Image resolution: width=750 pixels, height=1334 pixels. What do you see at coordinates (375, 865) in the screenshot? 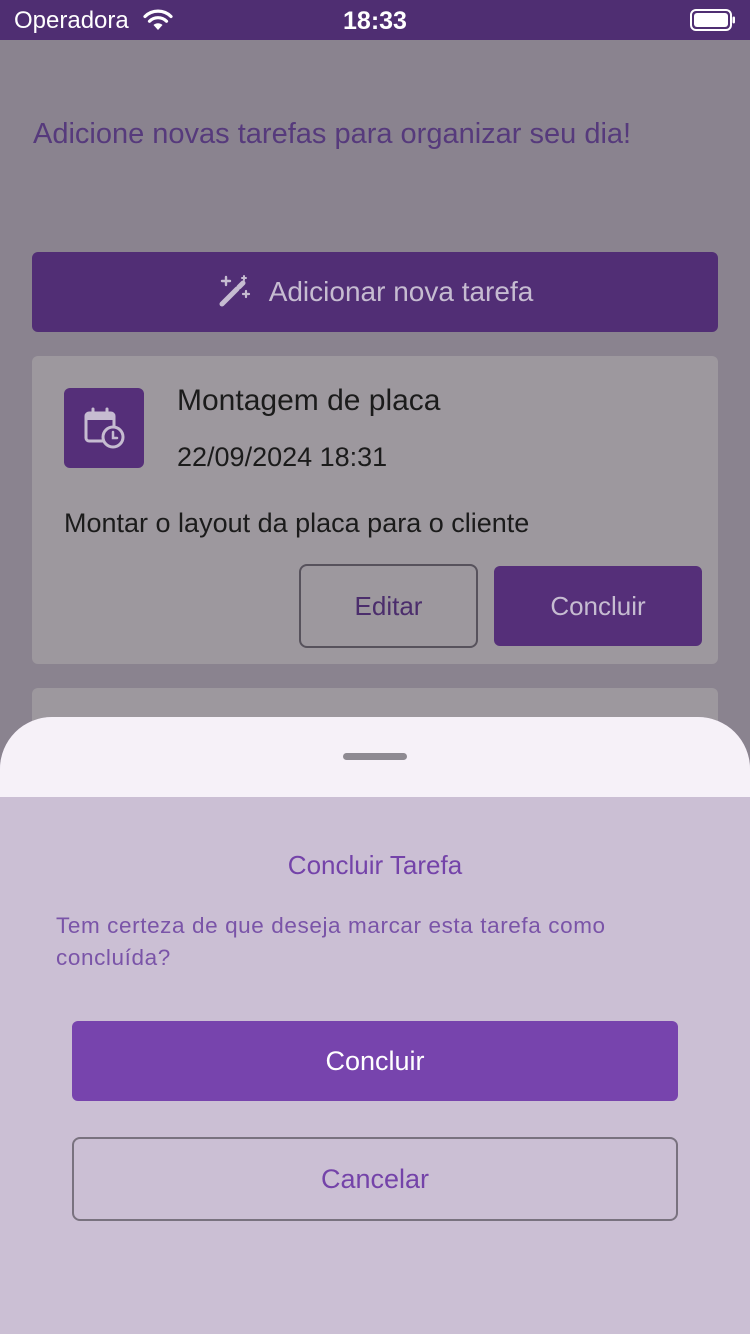
I see `dialog-title: Concluir Tarefa` at bounding box center [375, 865].